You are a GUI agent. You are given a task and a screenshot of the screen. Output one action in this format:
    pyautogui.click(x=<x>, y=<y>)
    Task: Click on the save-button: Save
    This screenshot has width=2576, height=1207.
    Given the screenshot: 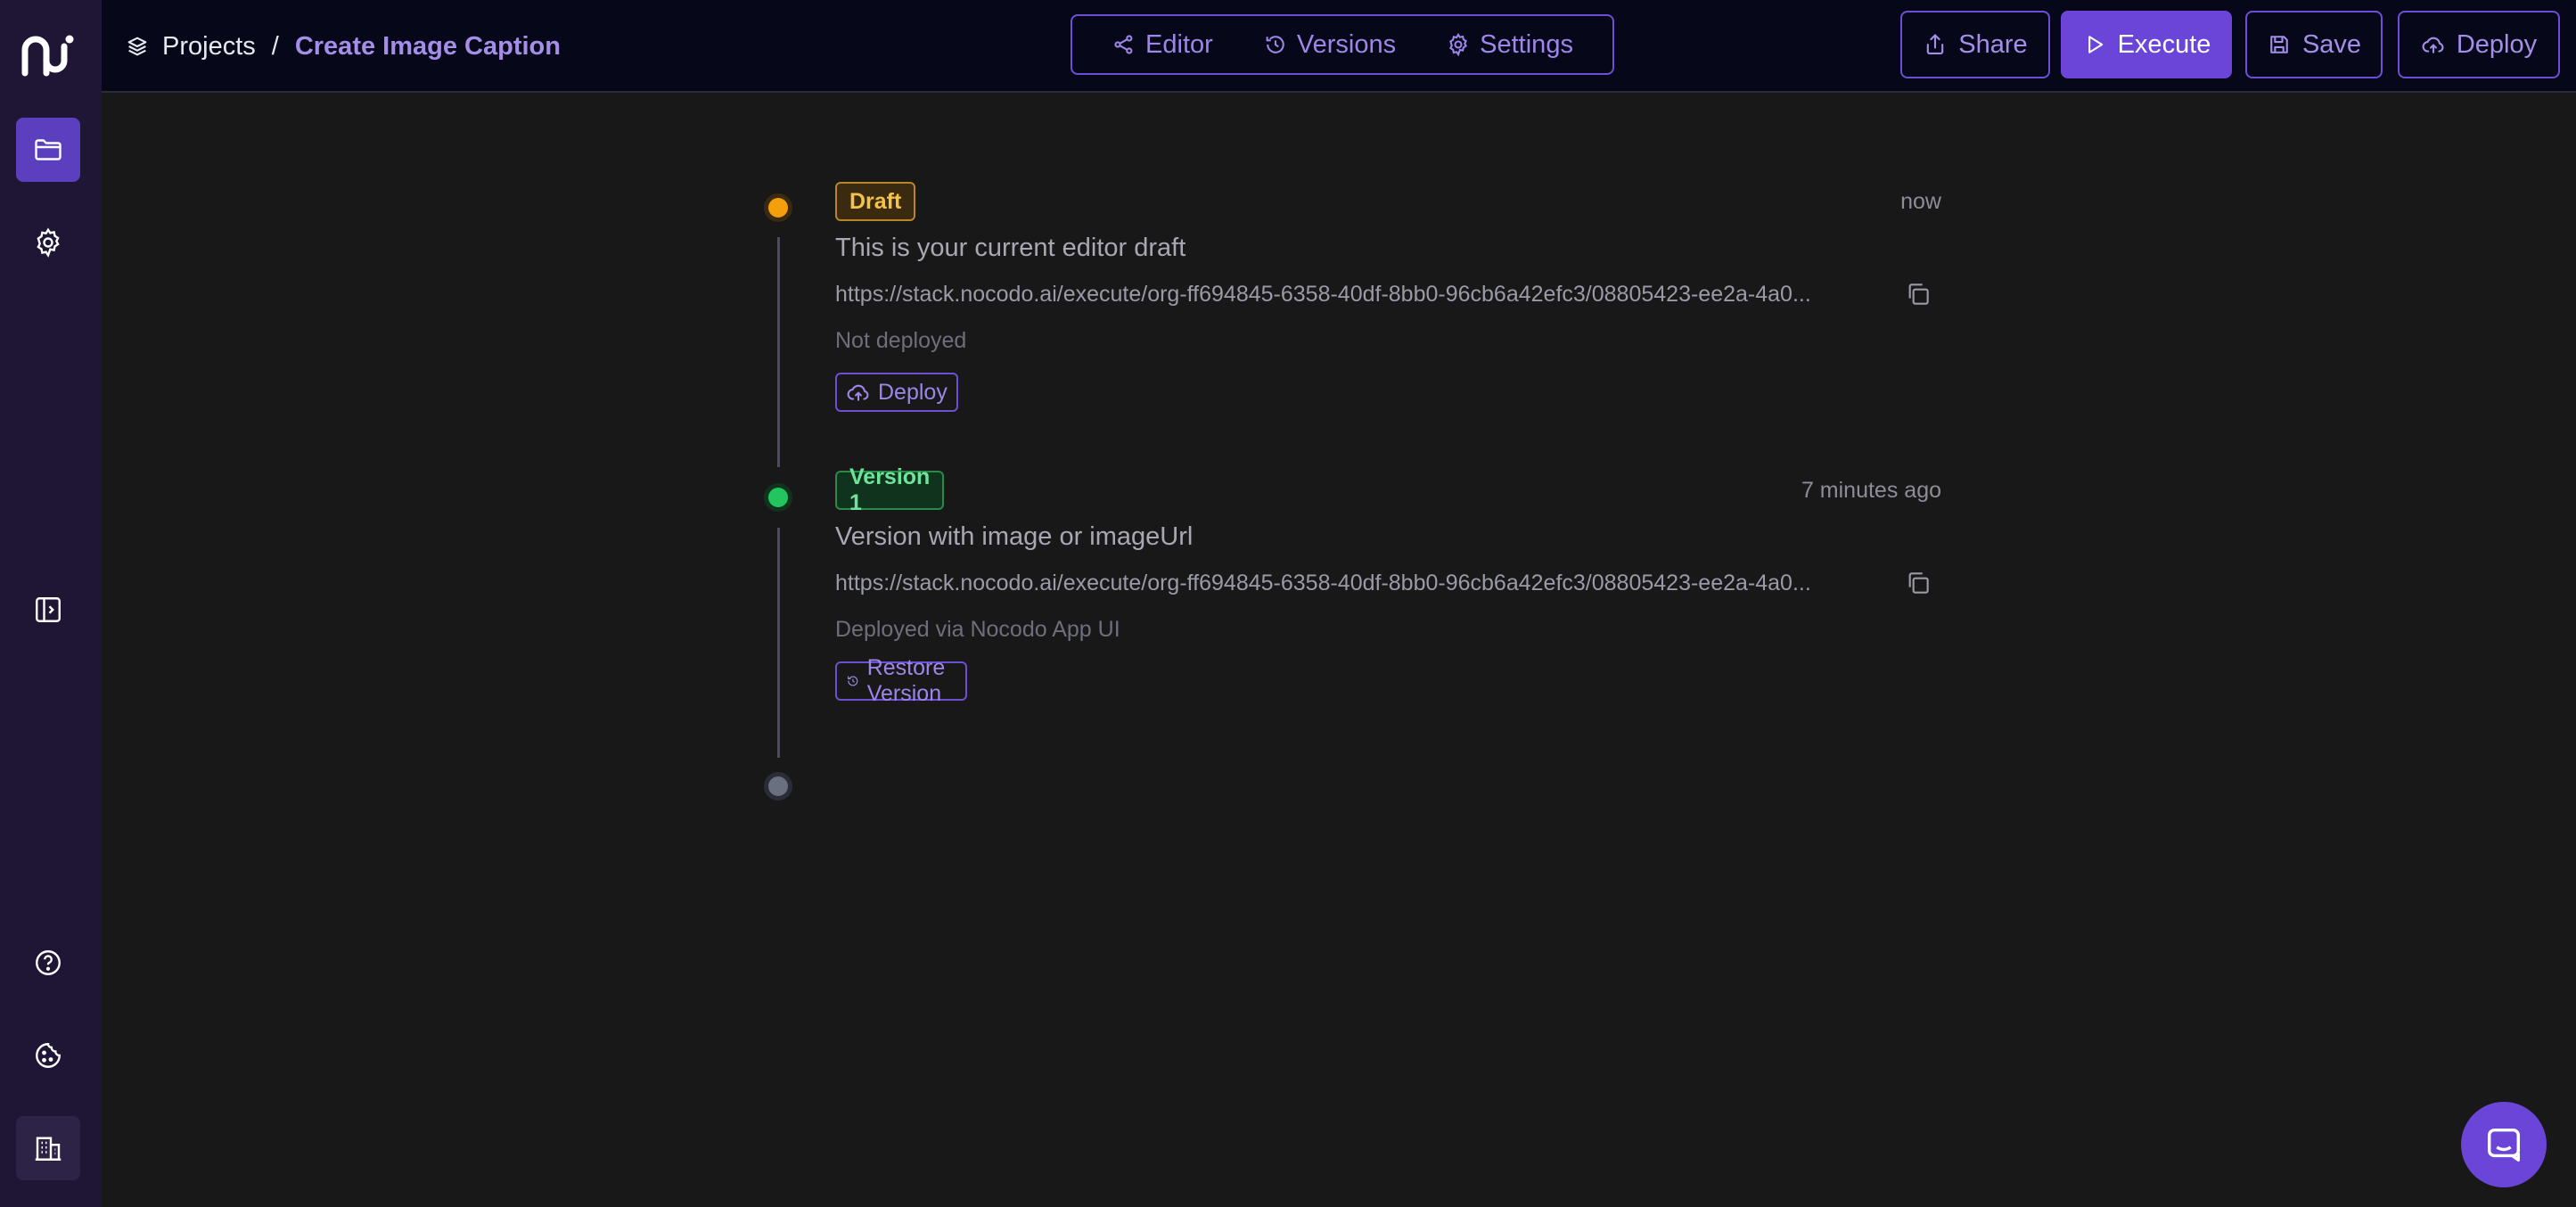 What is the action you would take?
    pyautogui.click(x=2314, y=44)
    